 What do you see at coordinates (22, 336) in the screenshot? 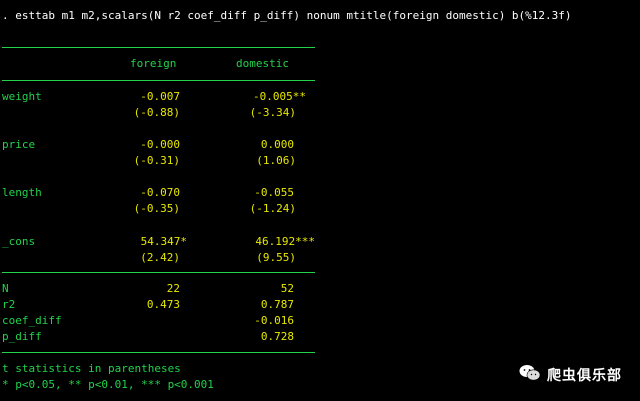
I see `scalar-label-p-diff: p_diff` at bounding box center [22, 336].